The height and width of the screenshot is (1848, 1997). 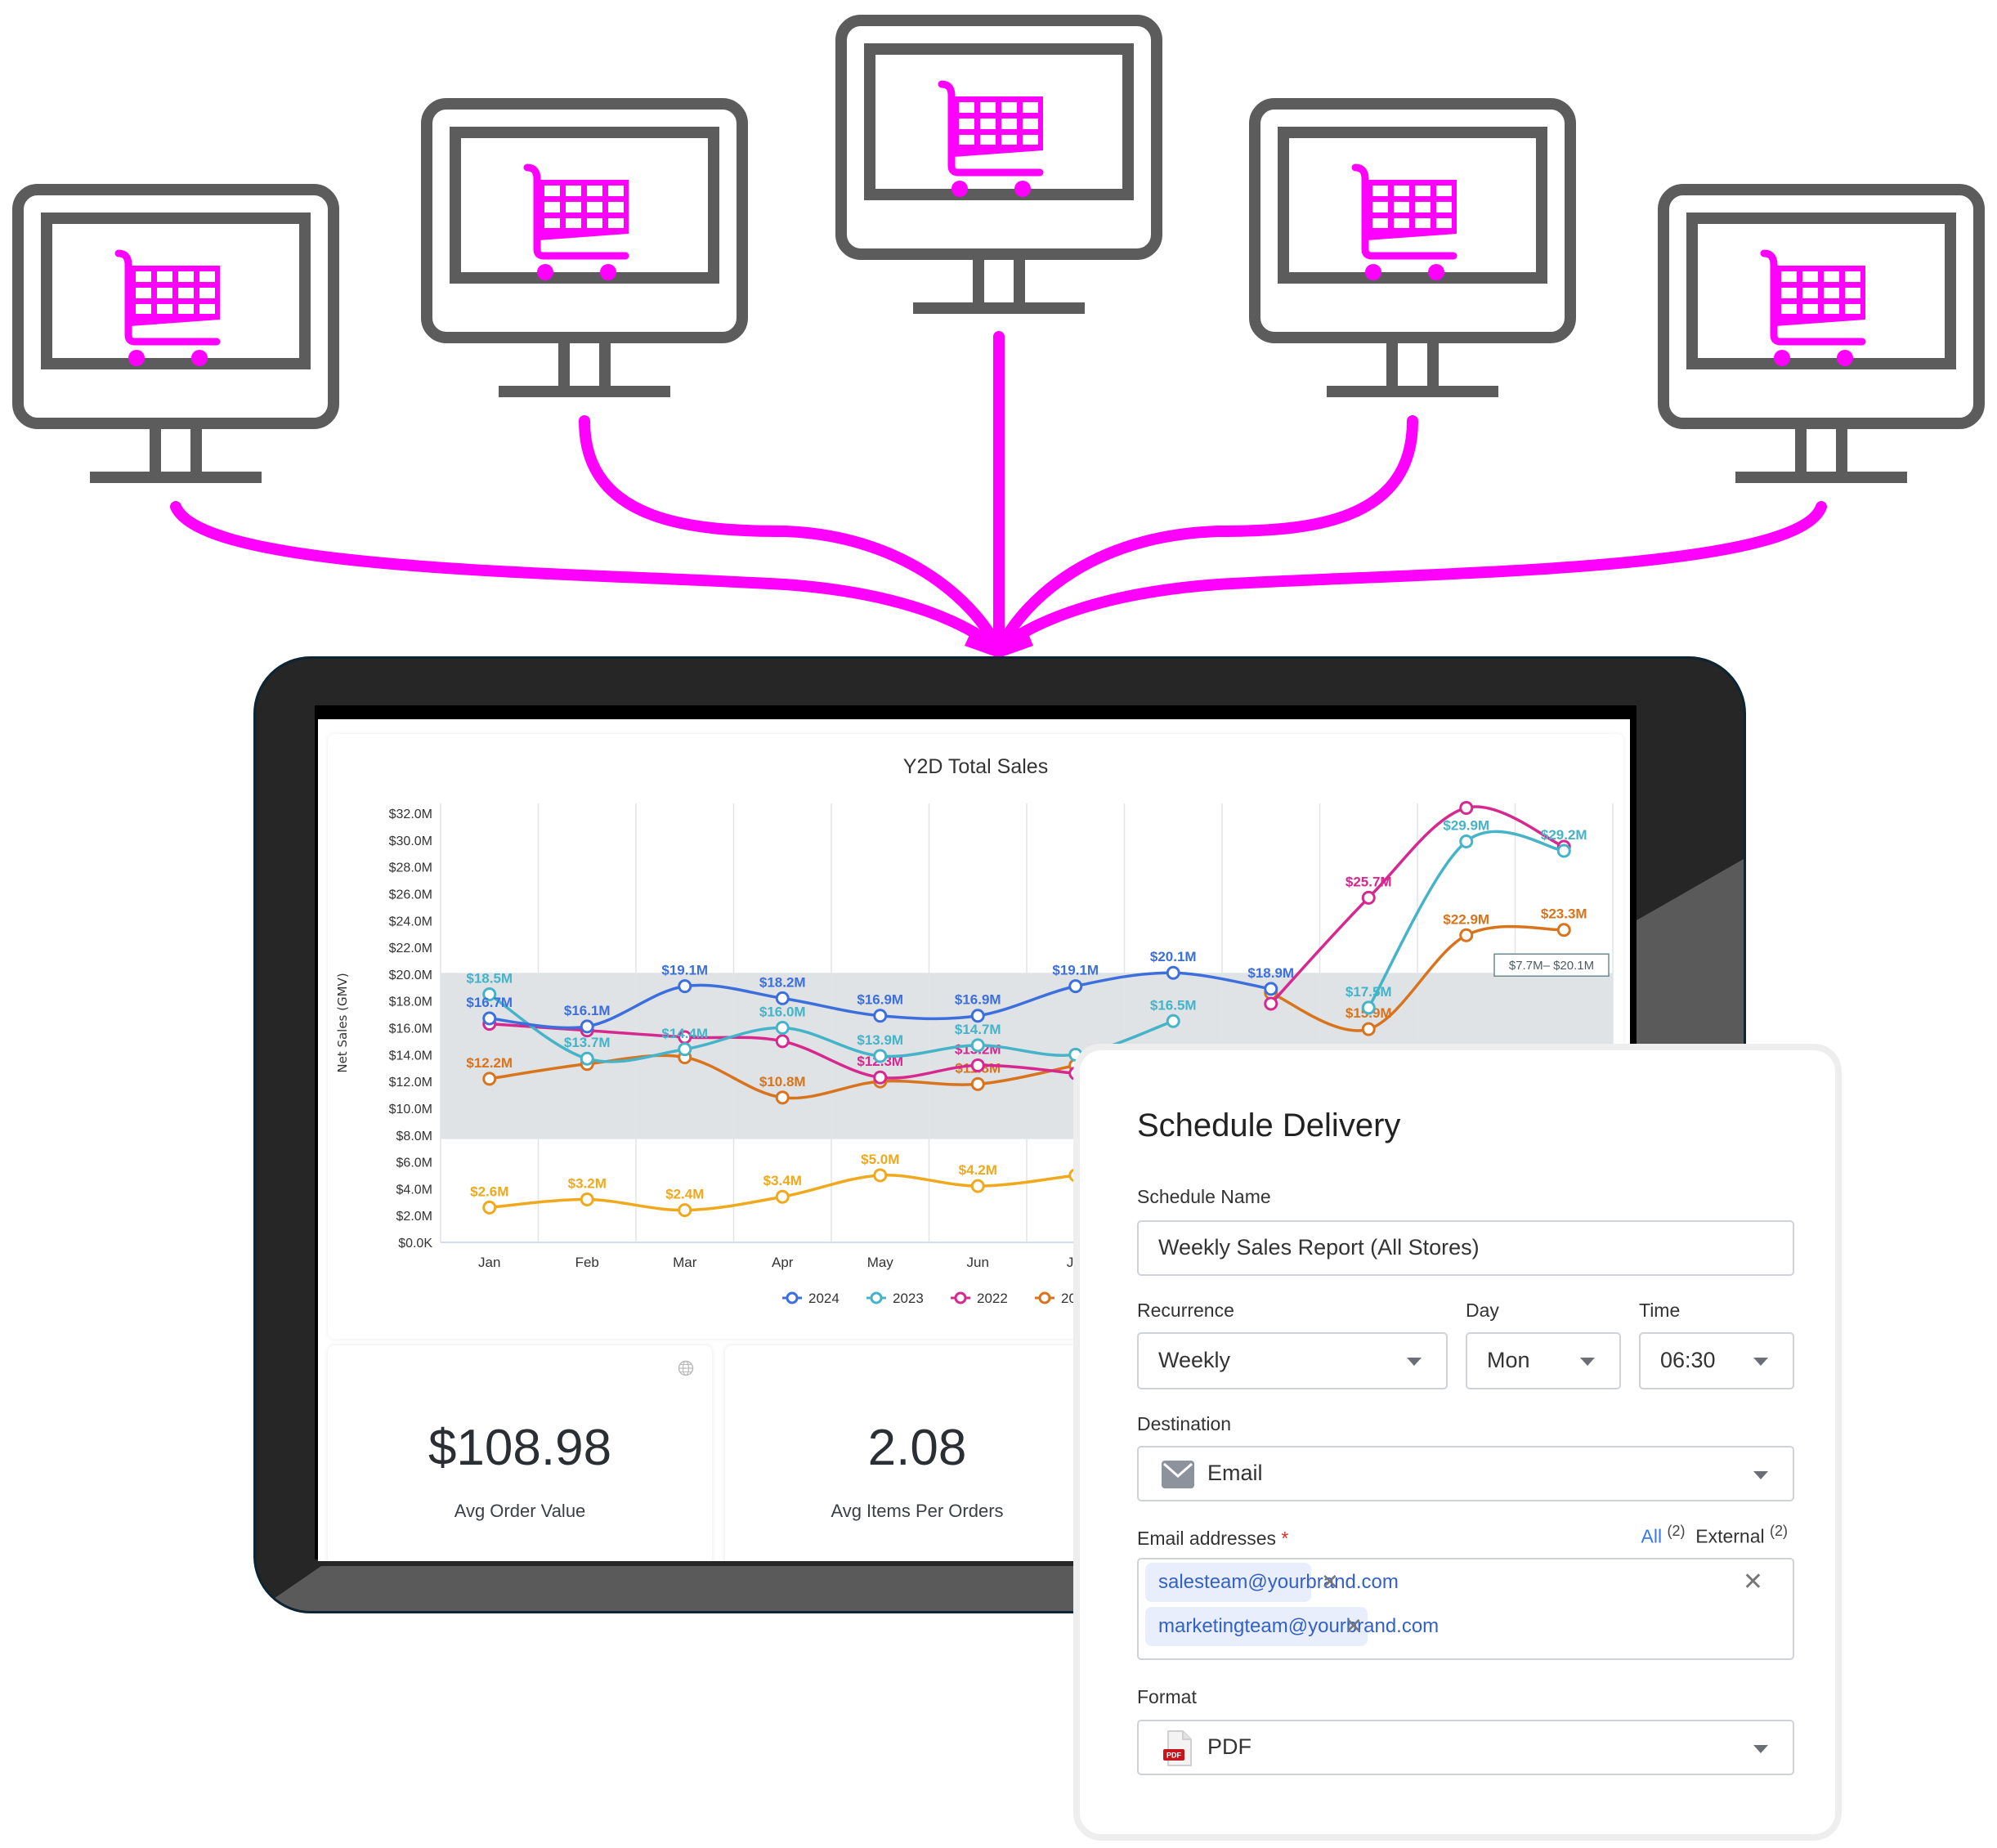 I want to click on filter-external-count: (2), so click(x=1779, y=1531).